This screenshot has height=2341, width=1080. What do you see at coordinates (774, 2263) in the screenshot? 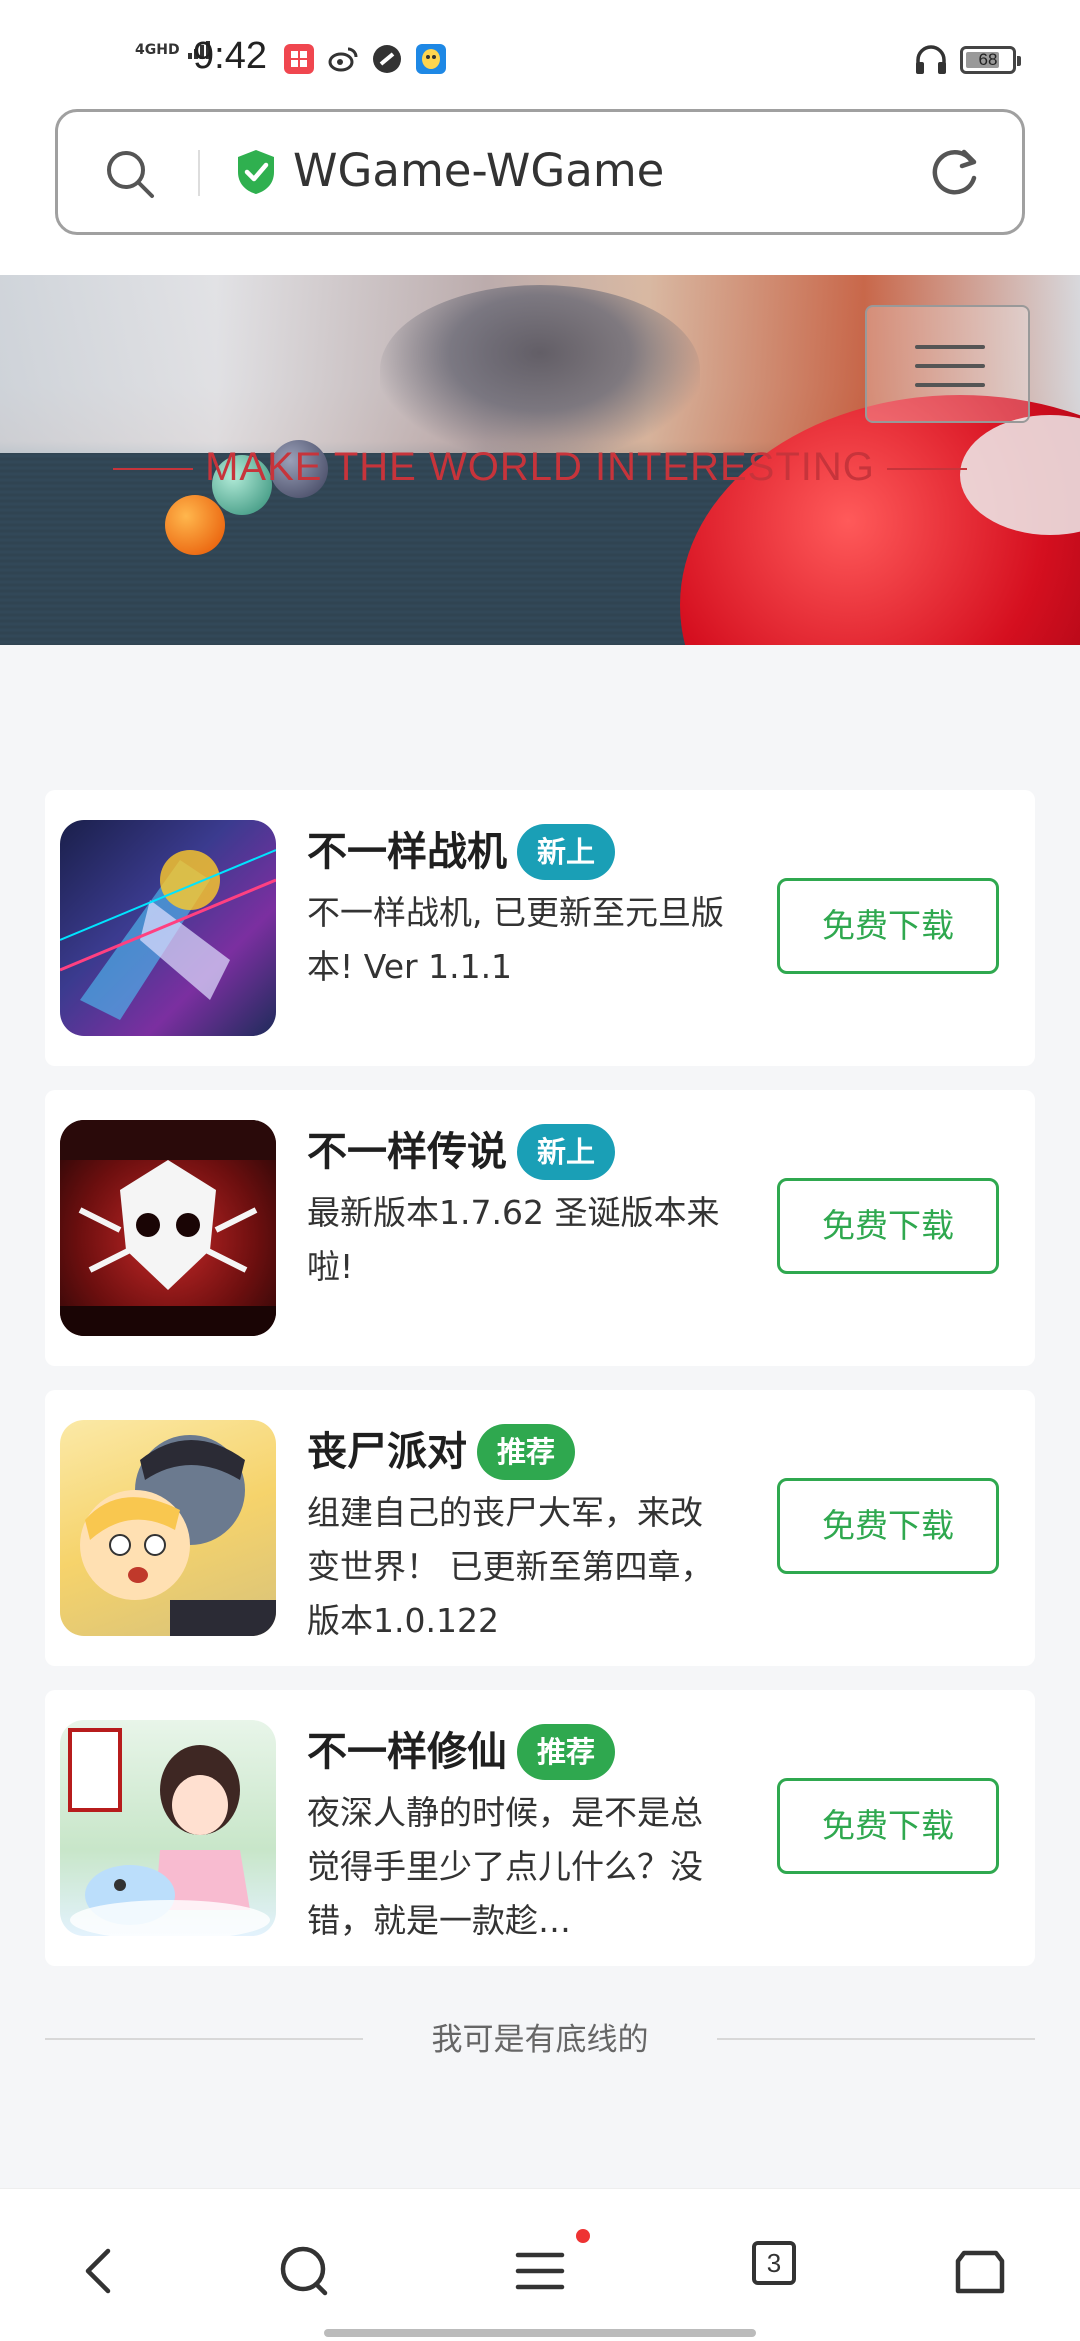
I see `tabs-icon: 3` at bounding box center [774, 2263].